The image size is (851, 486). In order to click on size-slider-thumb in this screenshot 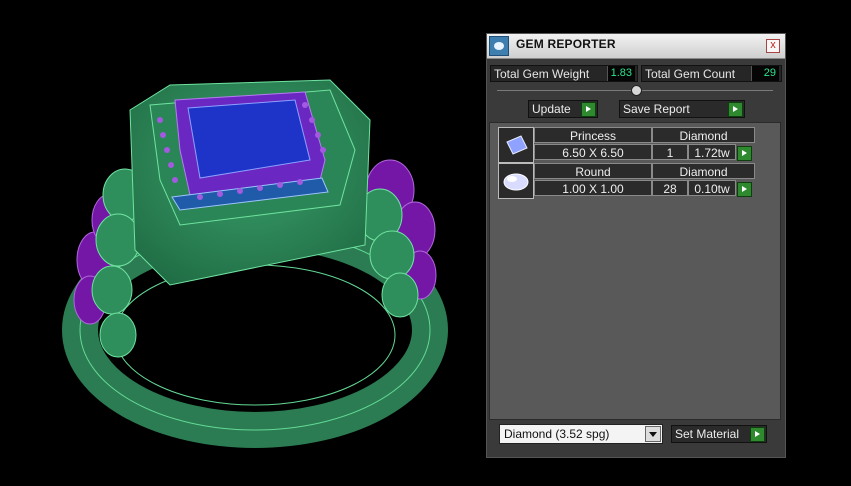, I will do `click(636, 90)`.